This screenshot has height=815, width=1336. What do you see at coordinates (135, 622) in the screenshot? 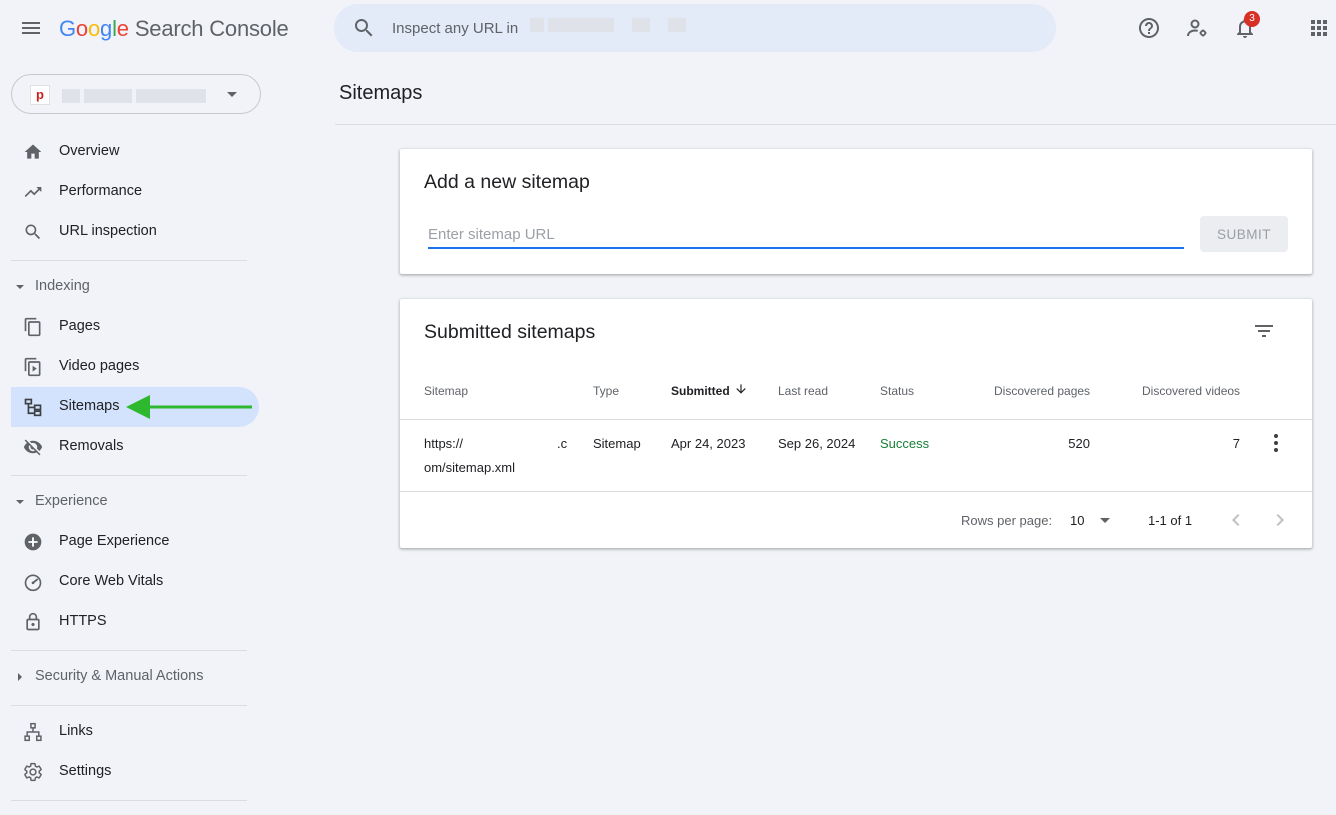
I see `sidebar-item-https: HTTPS` at bounding box center [135, 622].